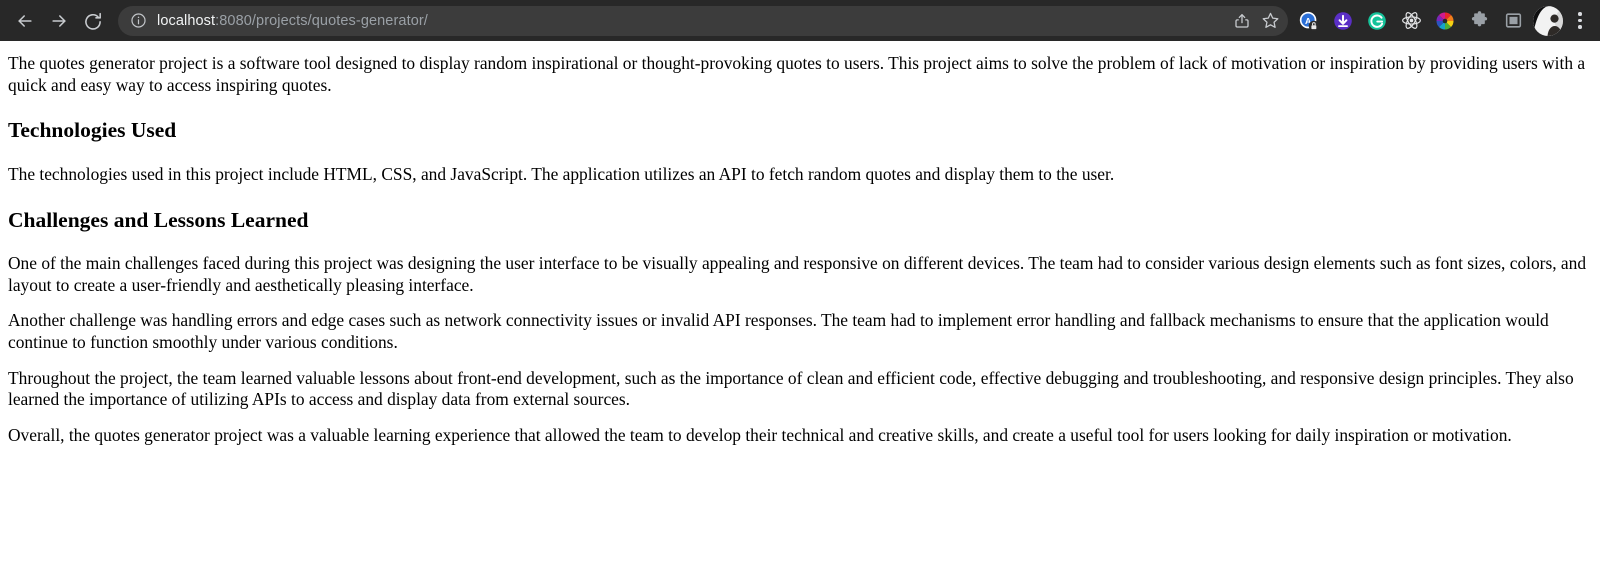 The image size is (1600, 587). I want to click on react-devtools-extension-button, so click(1411, 21).